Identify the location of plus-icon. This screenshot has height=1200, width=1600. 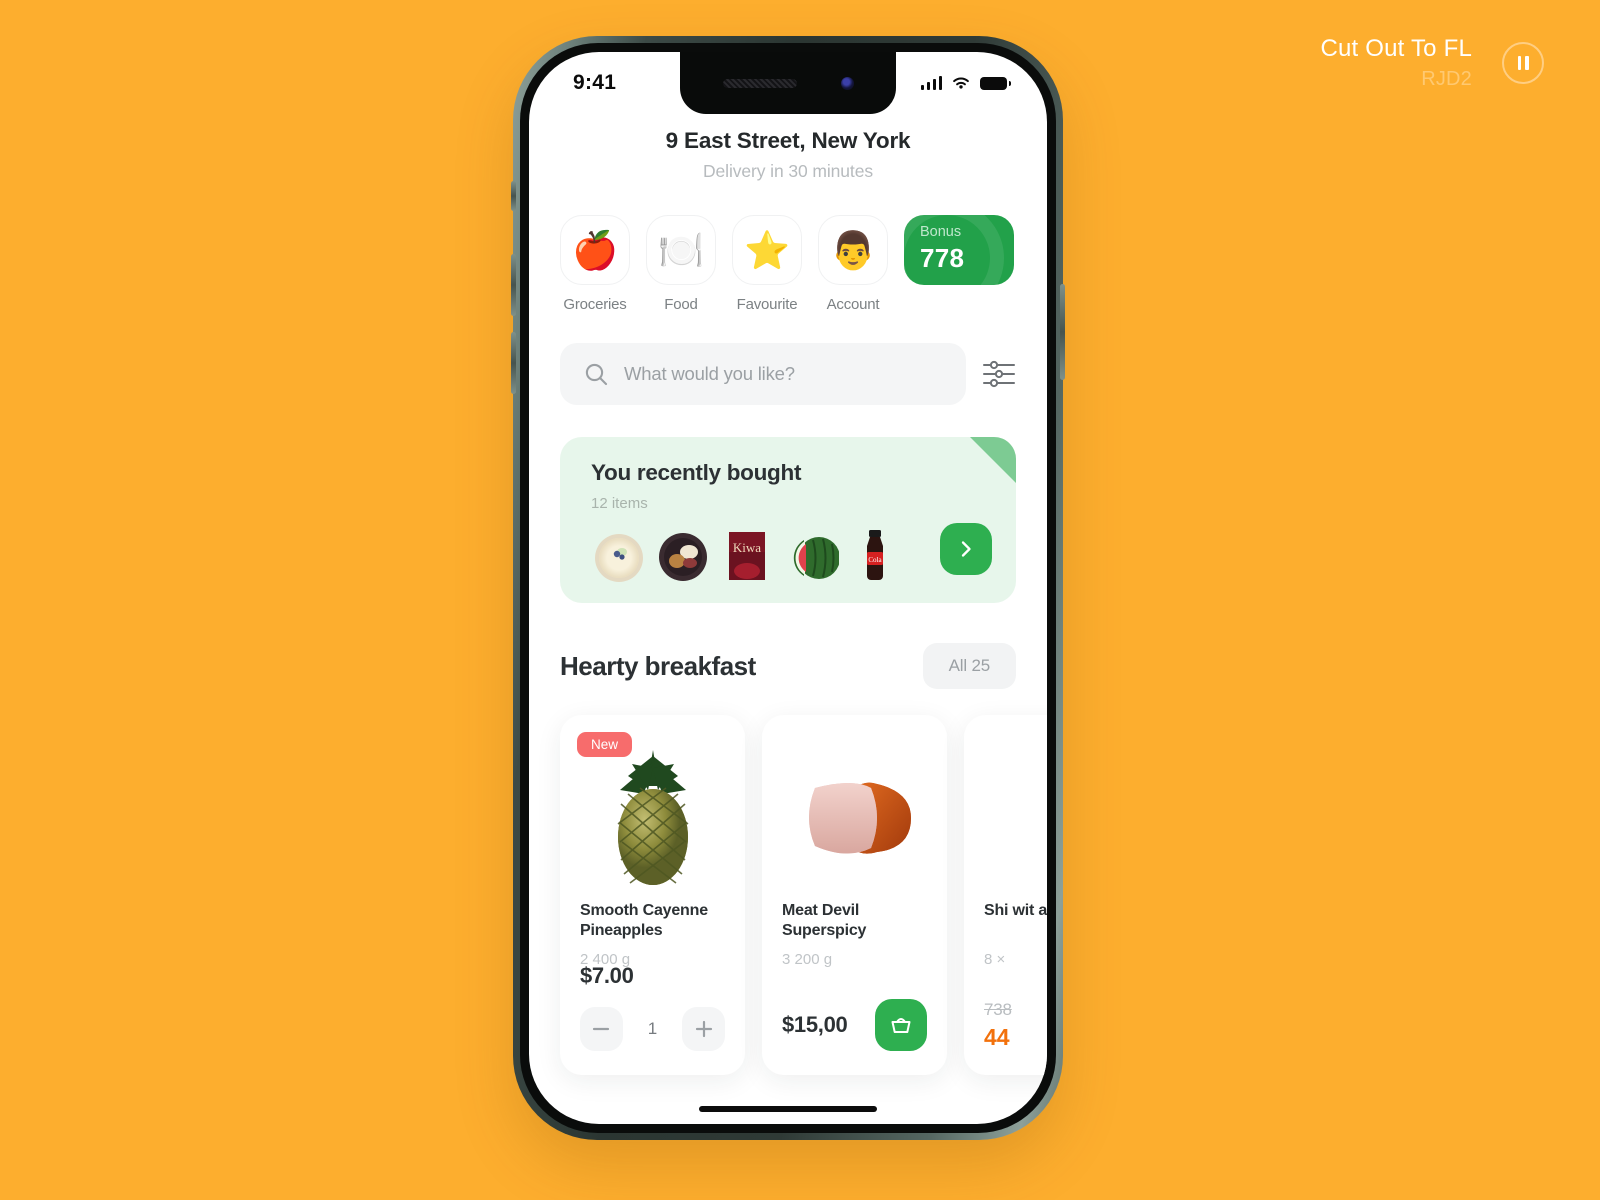
(703, 1029).